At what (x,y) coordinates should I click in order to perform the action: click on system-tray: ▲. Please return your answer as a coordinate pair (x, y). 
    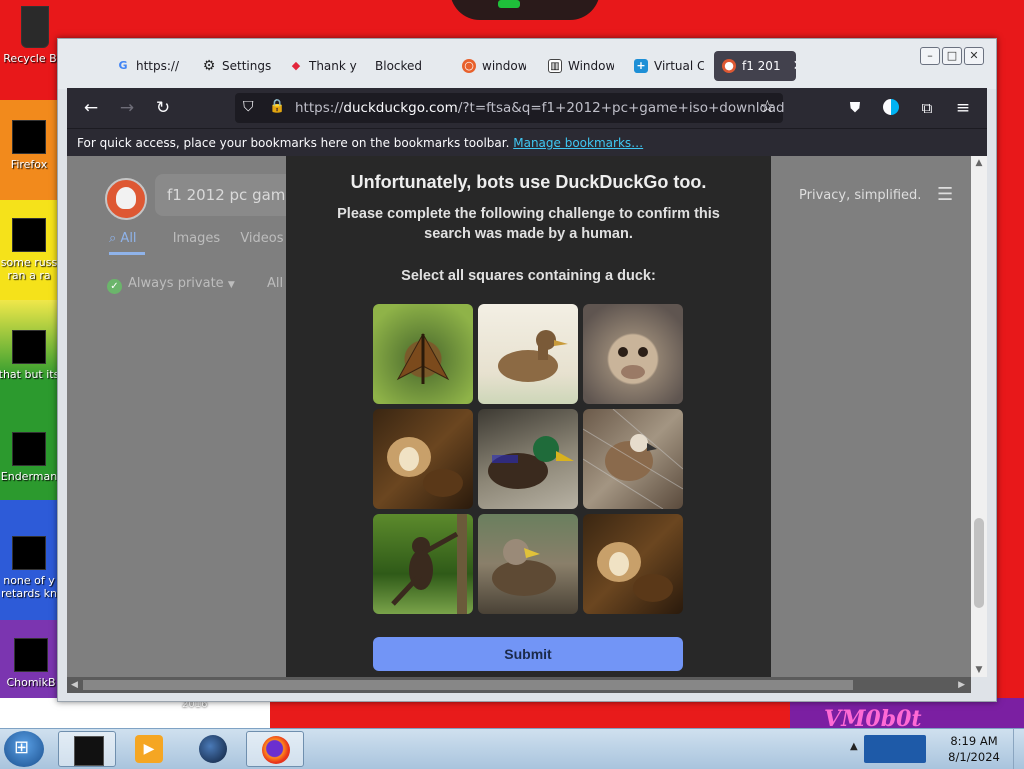
    Looking at the image, I should click on (892, 749).